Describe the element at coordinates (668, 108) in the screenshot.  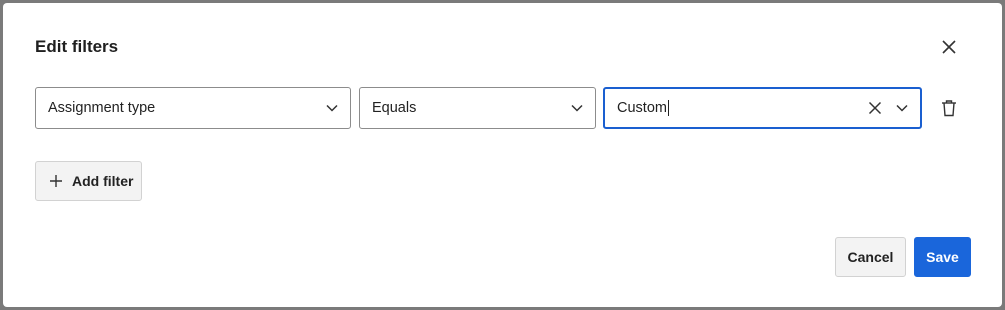
I see `text-caret` at that location.